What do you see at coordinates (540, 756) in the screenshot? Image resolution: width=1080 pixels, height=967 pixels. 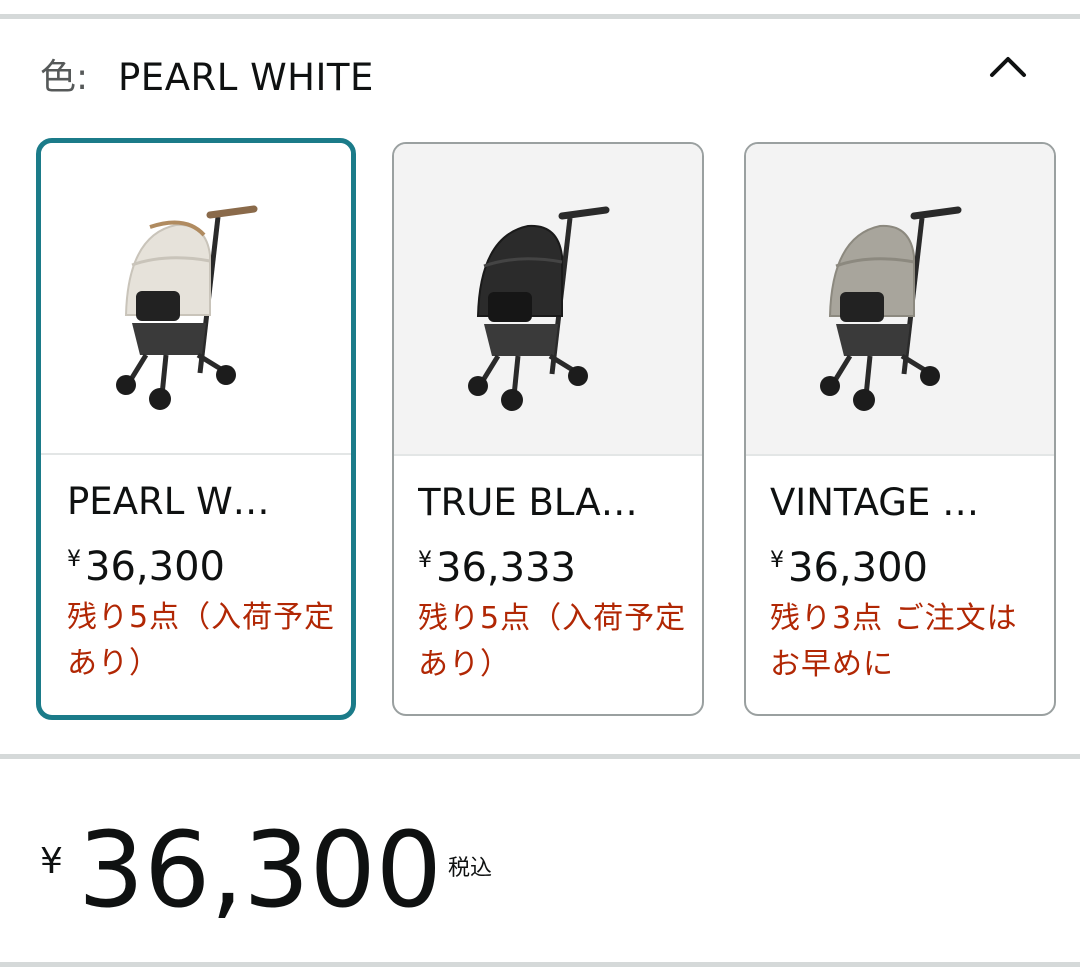 I see `section-divider` at bounding box center [540, 756].